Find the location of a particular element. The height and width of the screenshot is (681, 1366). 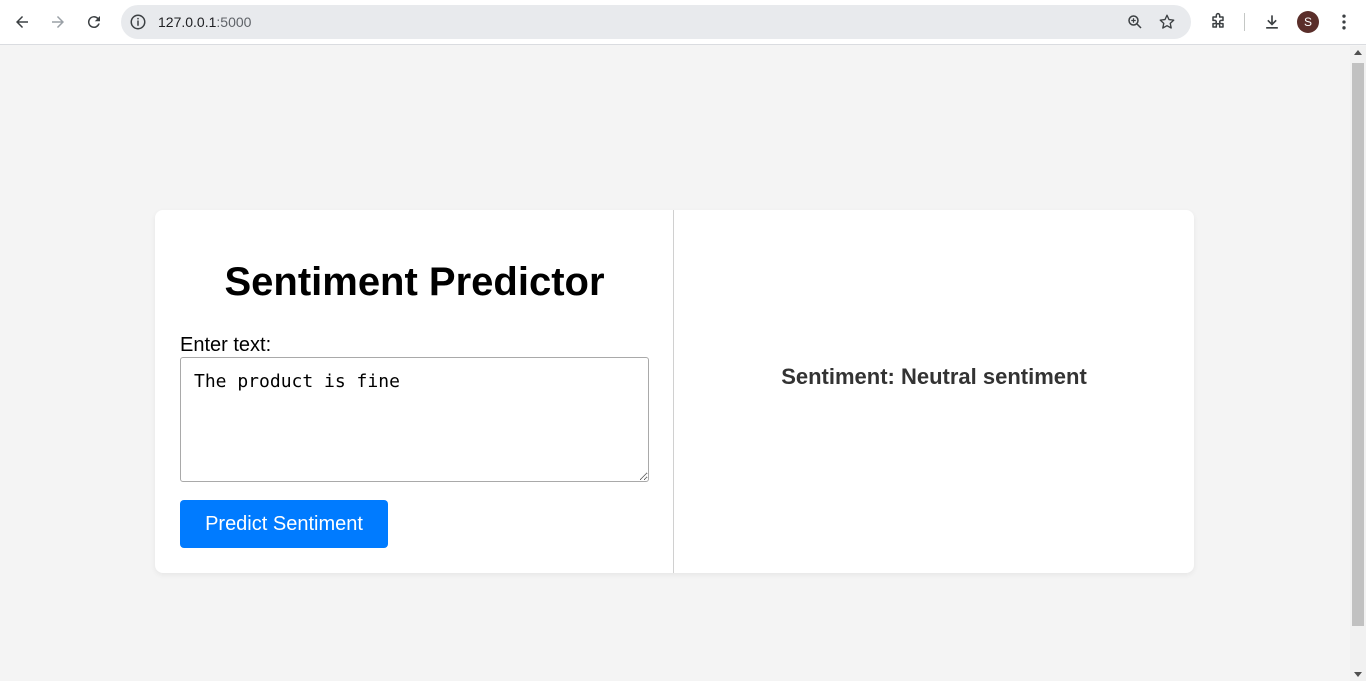

scrollbar-thumb is located at coordinates (1358, 344).